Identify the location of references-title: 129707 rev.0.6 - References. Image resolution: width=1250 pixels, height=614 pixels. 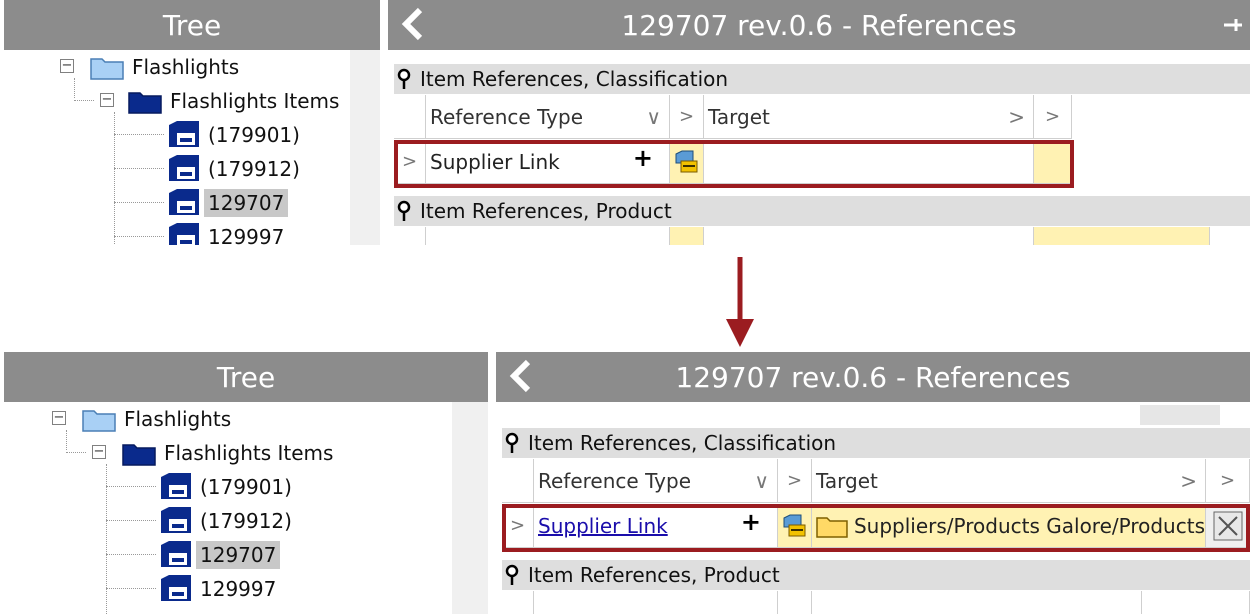
(819, 25).